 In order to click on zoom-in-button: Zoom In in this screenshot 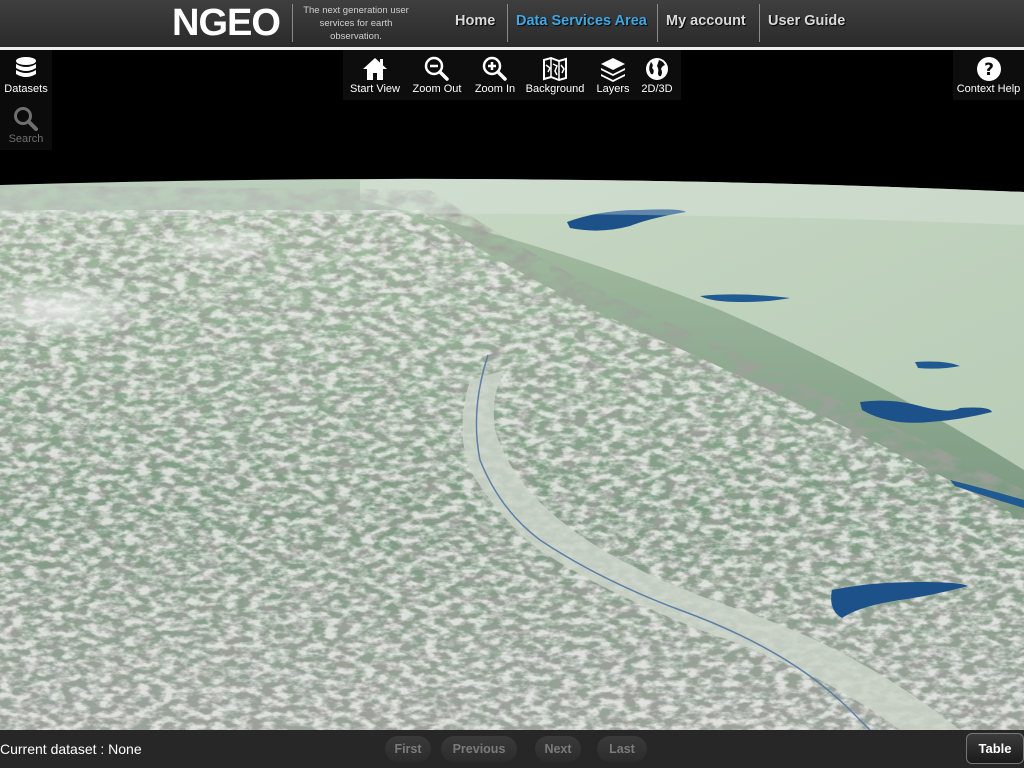, I will do `click(495, 75)`.